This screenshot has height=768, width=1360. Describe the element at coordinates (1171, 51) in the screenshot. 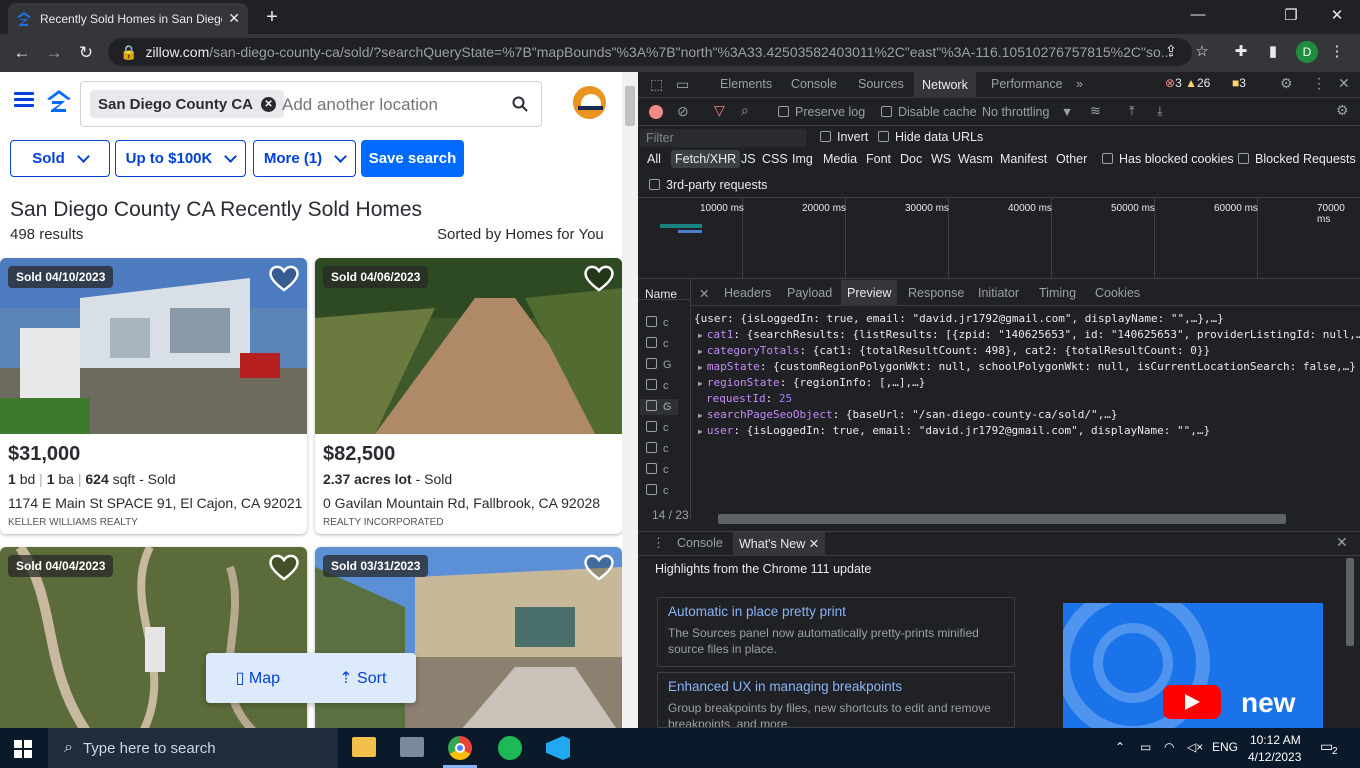

I see `share-icon: ⇪` at that location.